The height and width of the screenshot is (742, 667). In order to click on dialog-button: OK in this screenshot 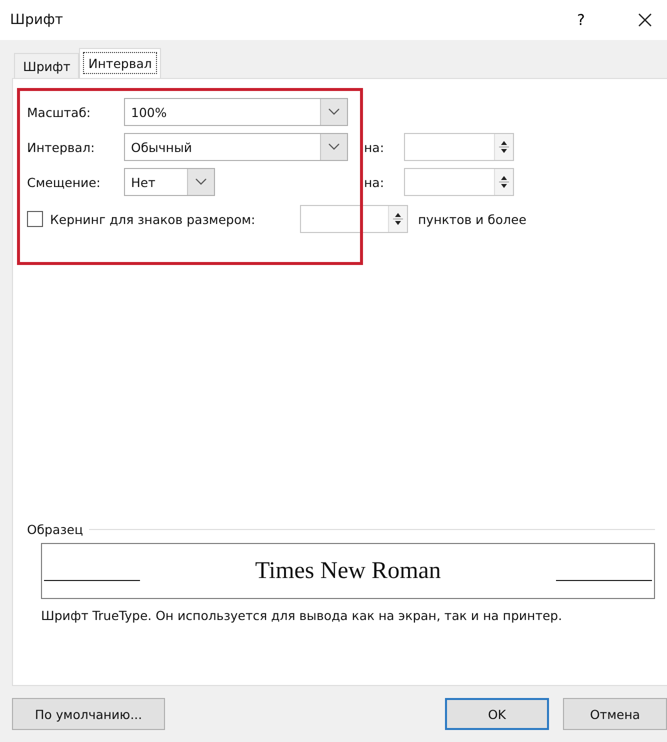, I will do `click(497, 714)`.